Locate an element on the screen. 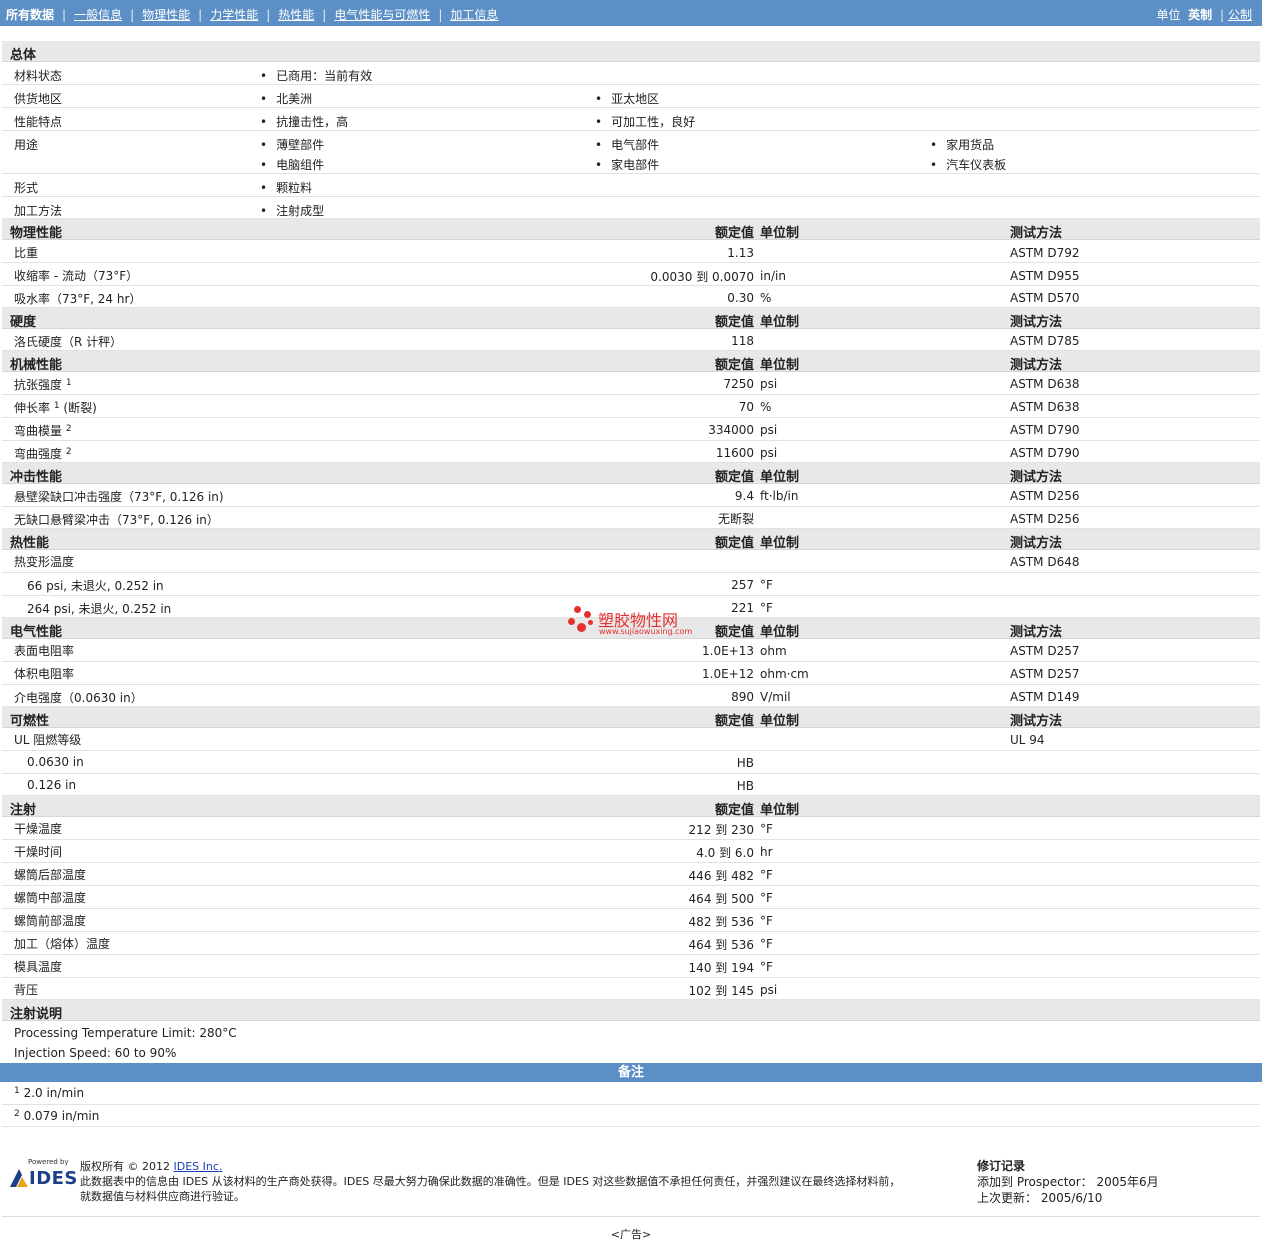 This screenshot has width=1262, height=1246. property-value: 北美洲 is located at coordinates (286, 98).